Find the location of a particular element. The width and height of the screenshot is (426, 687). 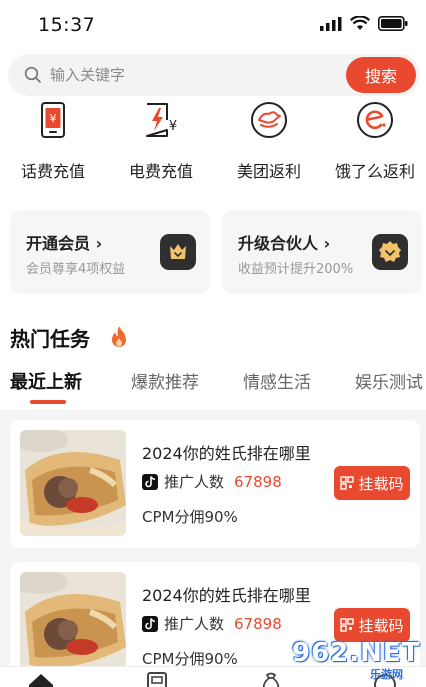

battery-icon is located at coordinates (393, 23).